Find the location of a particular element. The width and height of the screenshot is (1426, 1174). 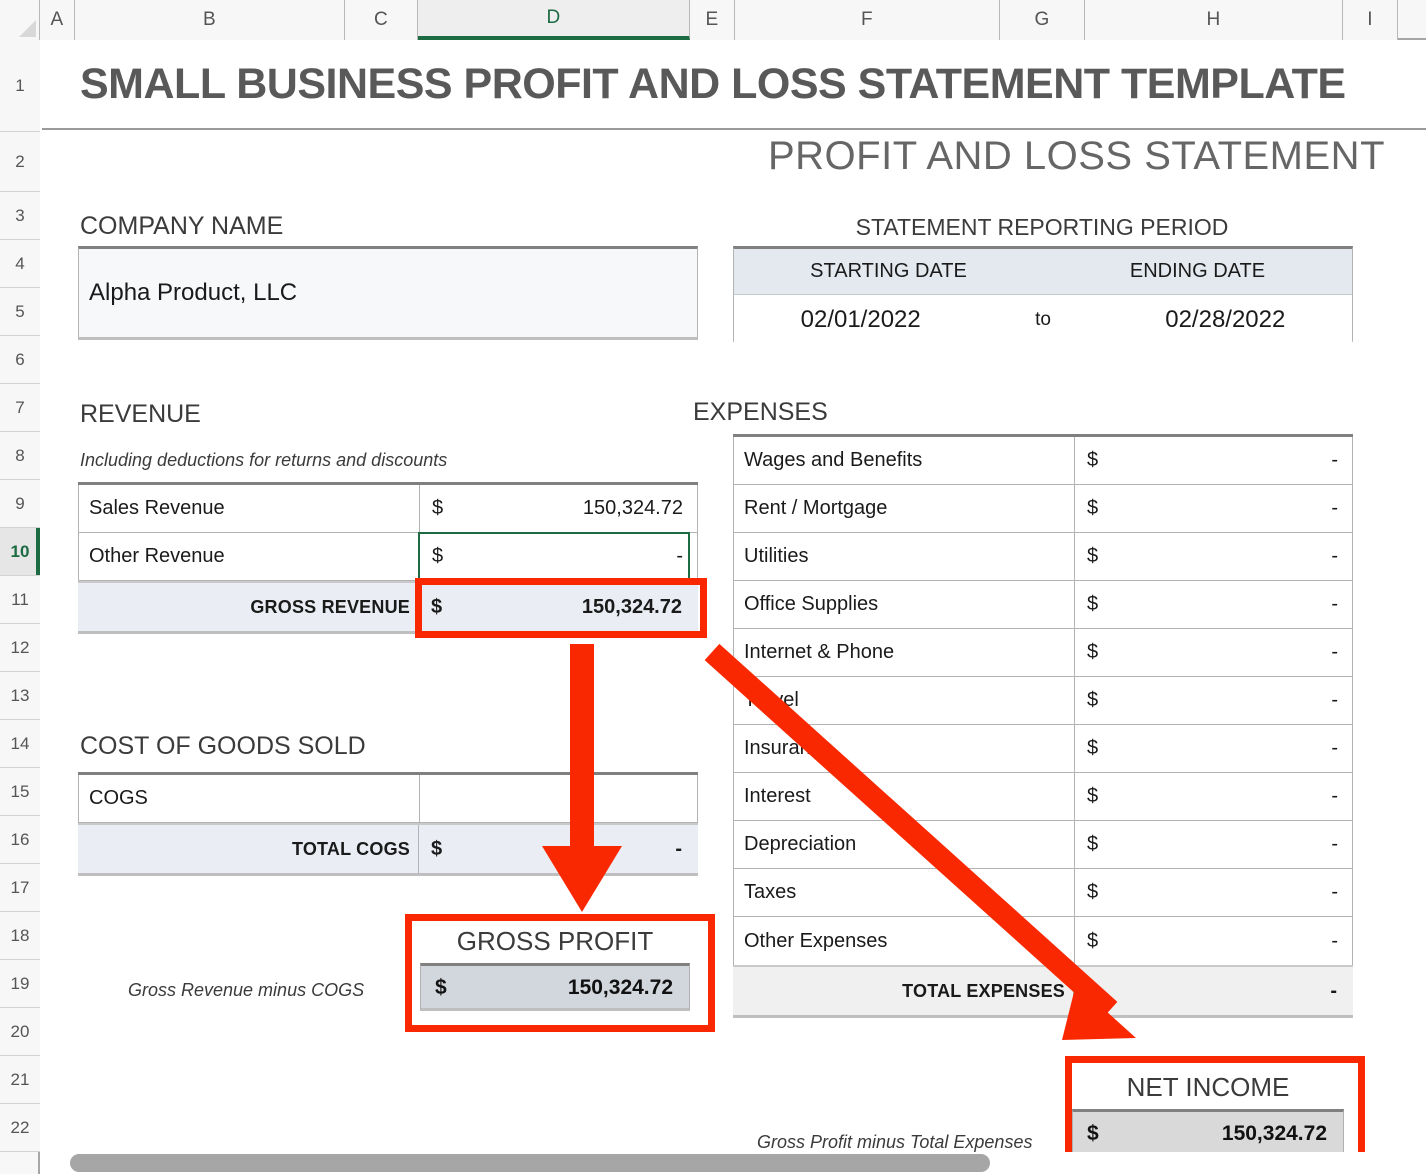

row-header-7: 7 is located at coordinates (20, 408).